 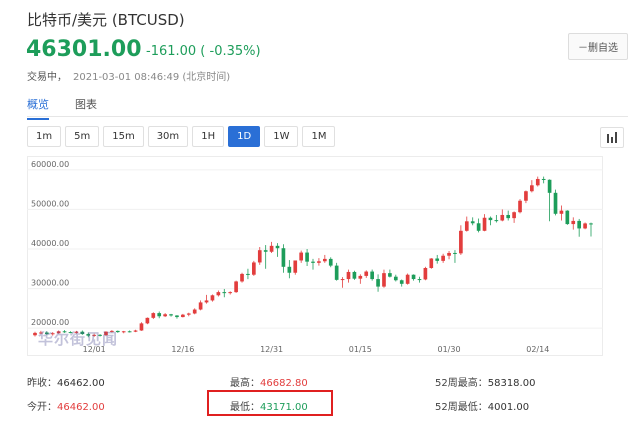 What do you see at coordinates (281, 136) in the screenshot?
I see `range-1w: 1W` at bounding box center [281, 136].